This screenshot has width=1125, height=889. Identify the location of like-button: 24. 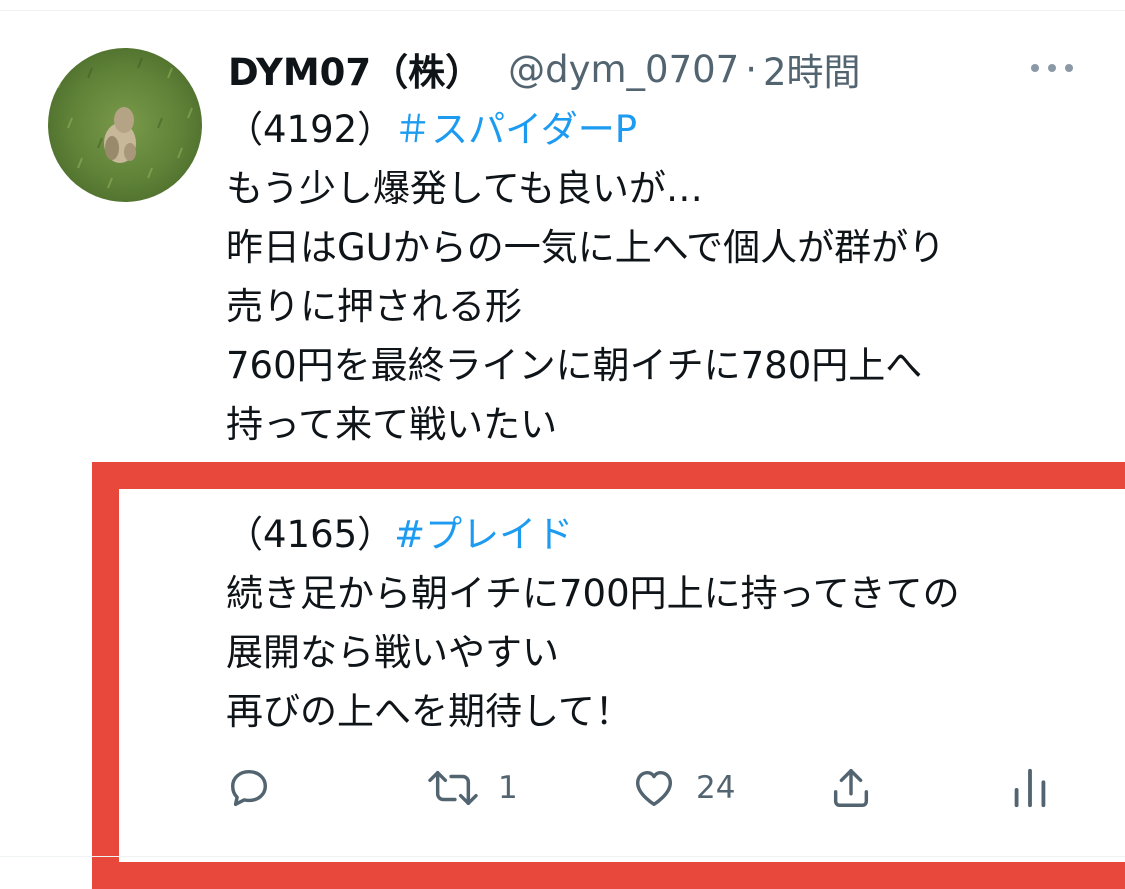
(682, 788).